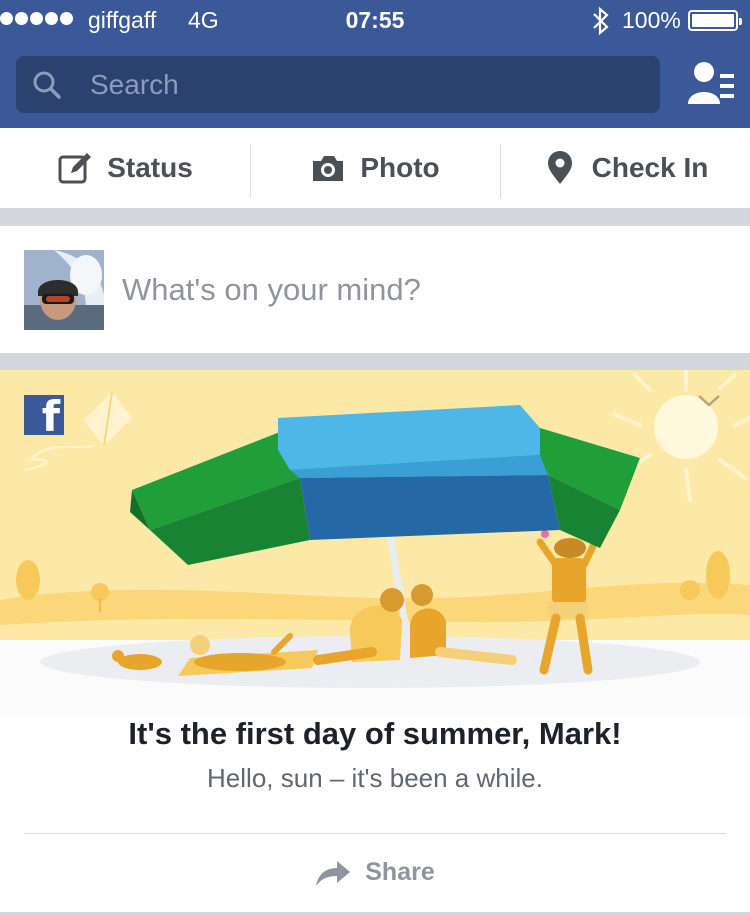  I want to click on card-subline: Hello, sun – it's been a while., so click(375, 778).